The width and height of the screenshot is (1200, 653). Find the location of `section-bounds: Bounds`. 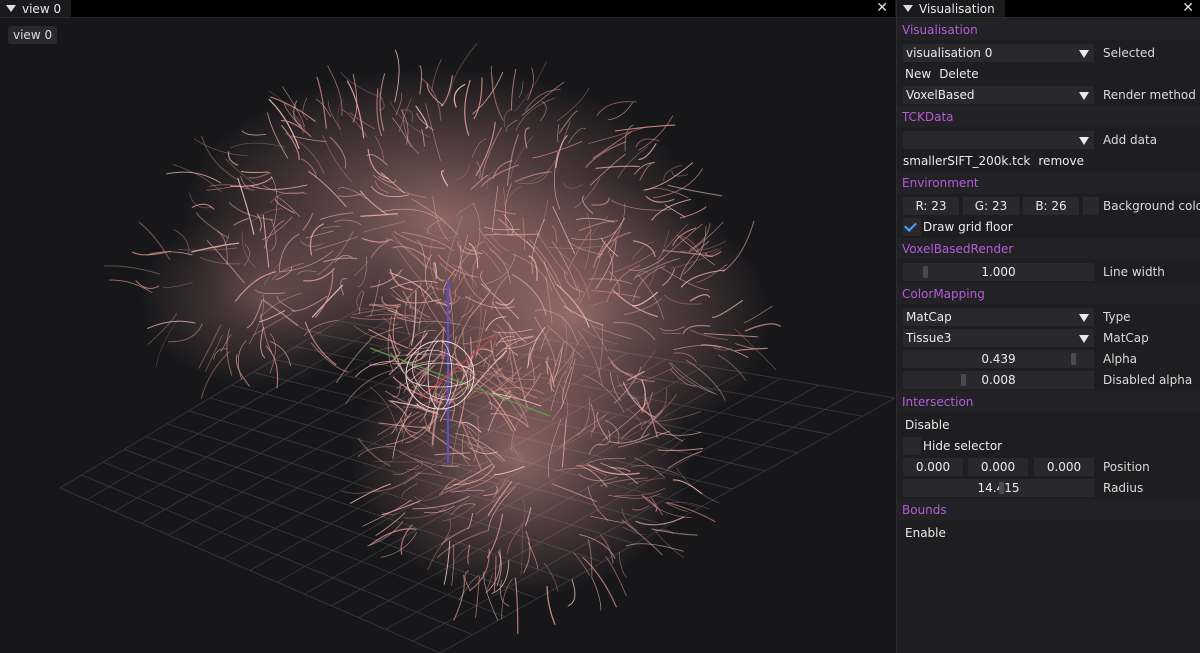

section-bounds: Bounds is located at coordinates (1048, 509).